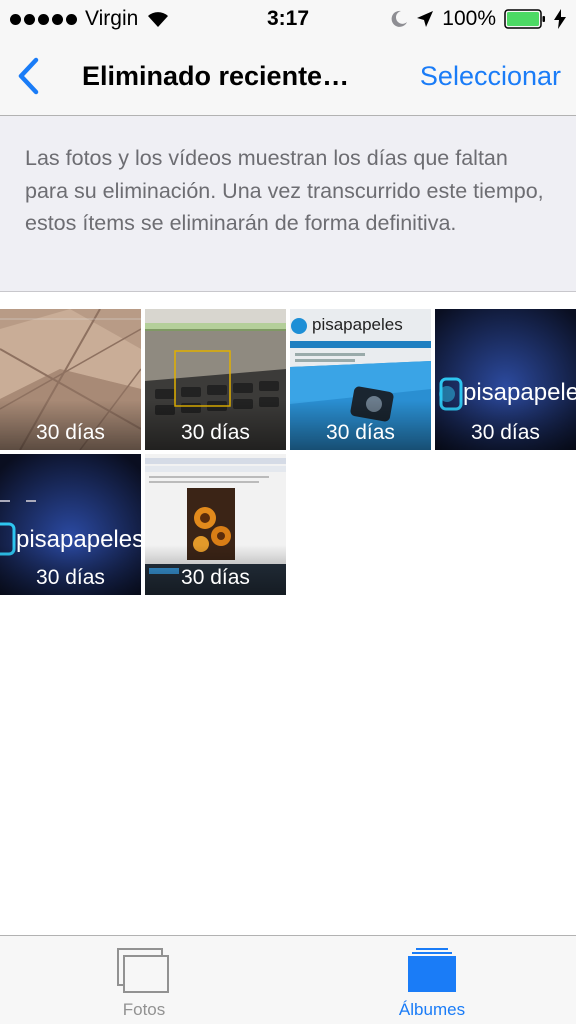 This screenshot has height=1024, width=576. Describe the element at coordinates (144, 1009) in the screenshot. I see `tab-label: Fotos` at that location.